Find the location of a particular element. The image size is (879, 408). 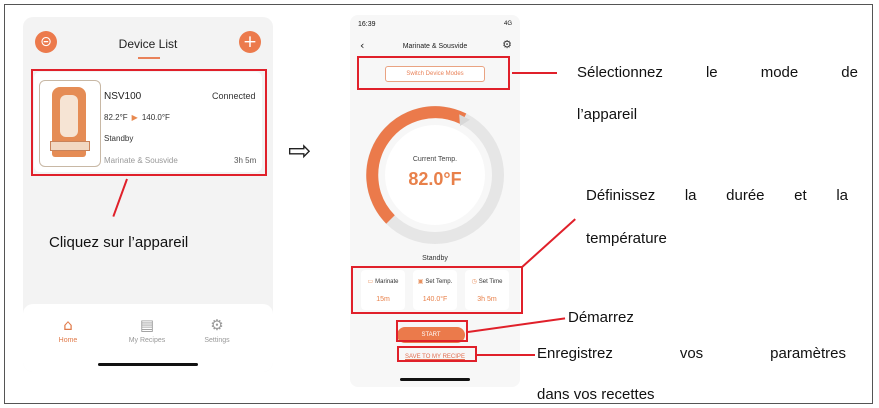

tab-home: ⌂ Home is located at coordinates (68, 330).